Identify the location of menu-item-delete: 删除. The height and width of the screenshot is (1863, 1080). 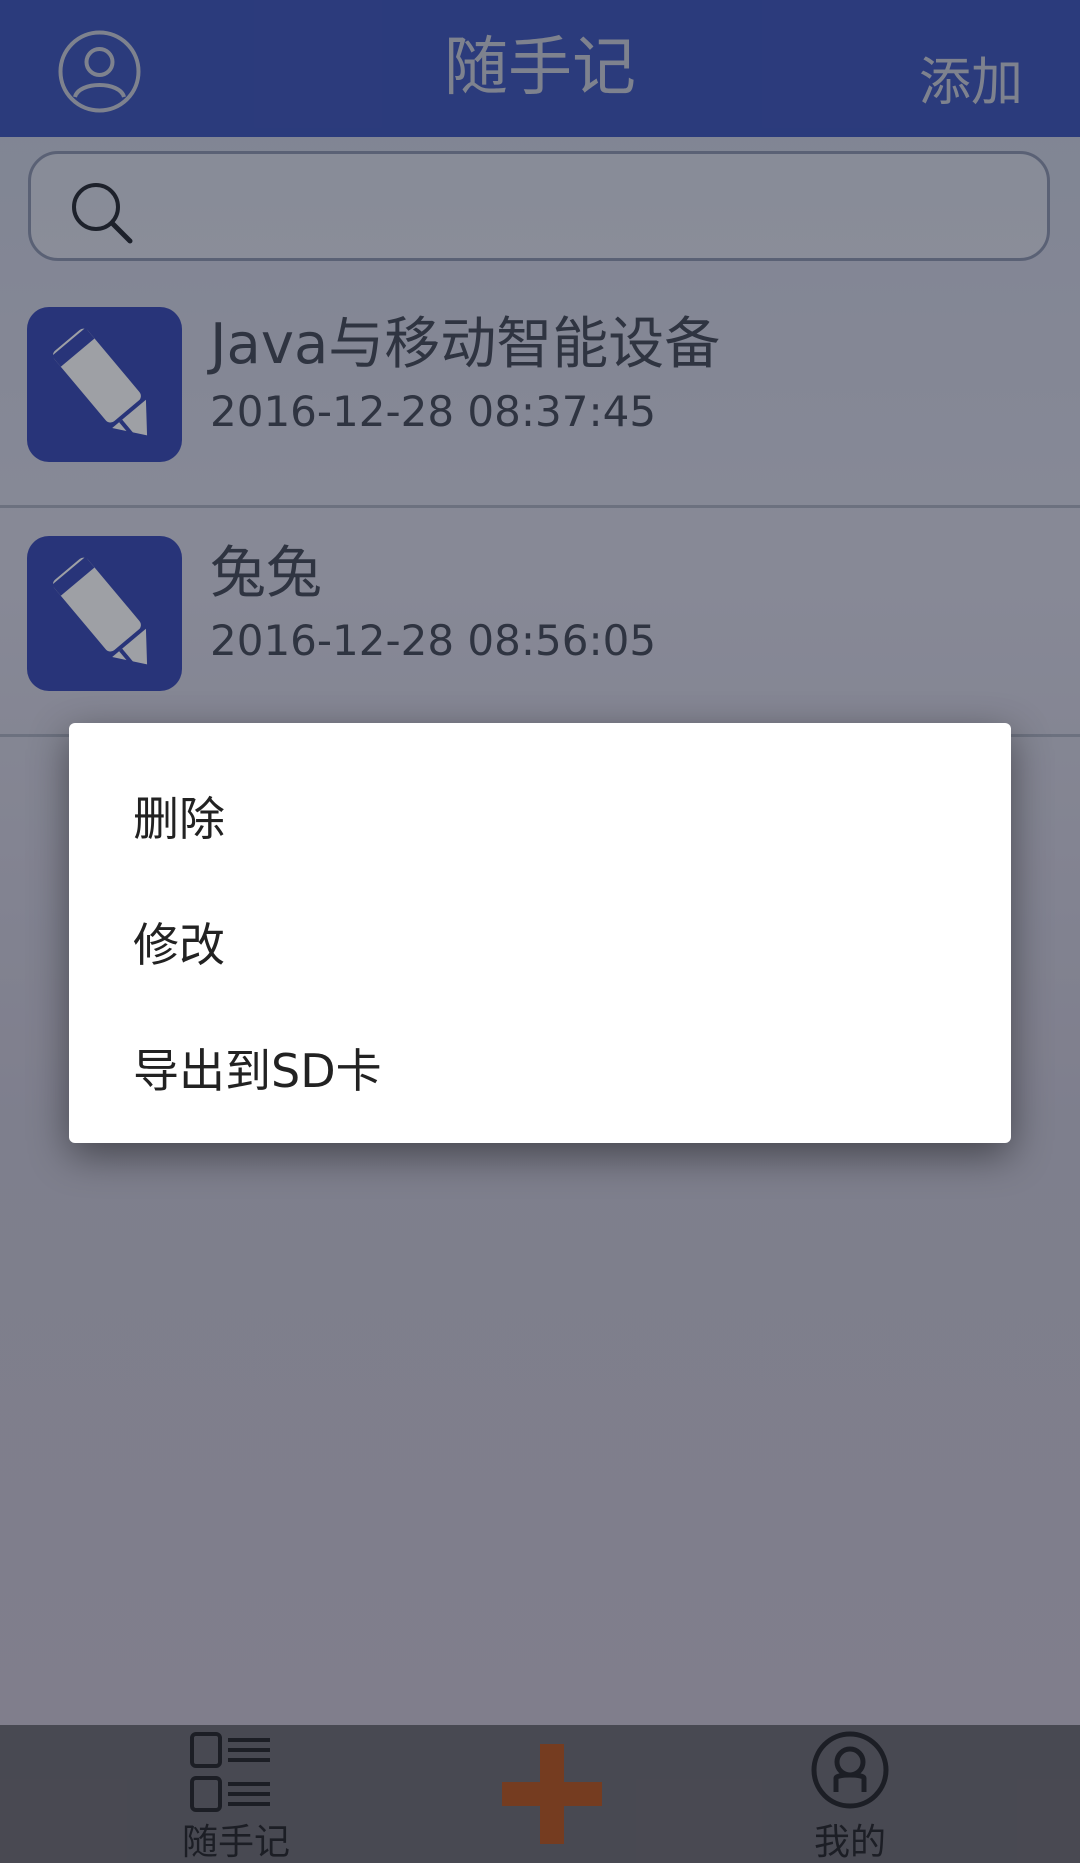
(179, 816).